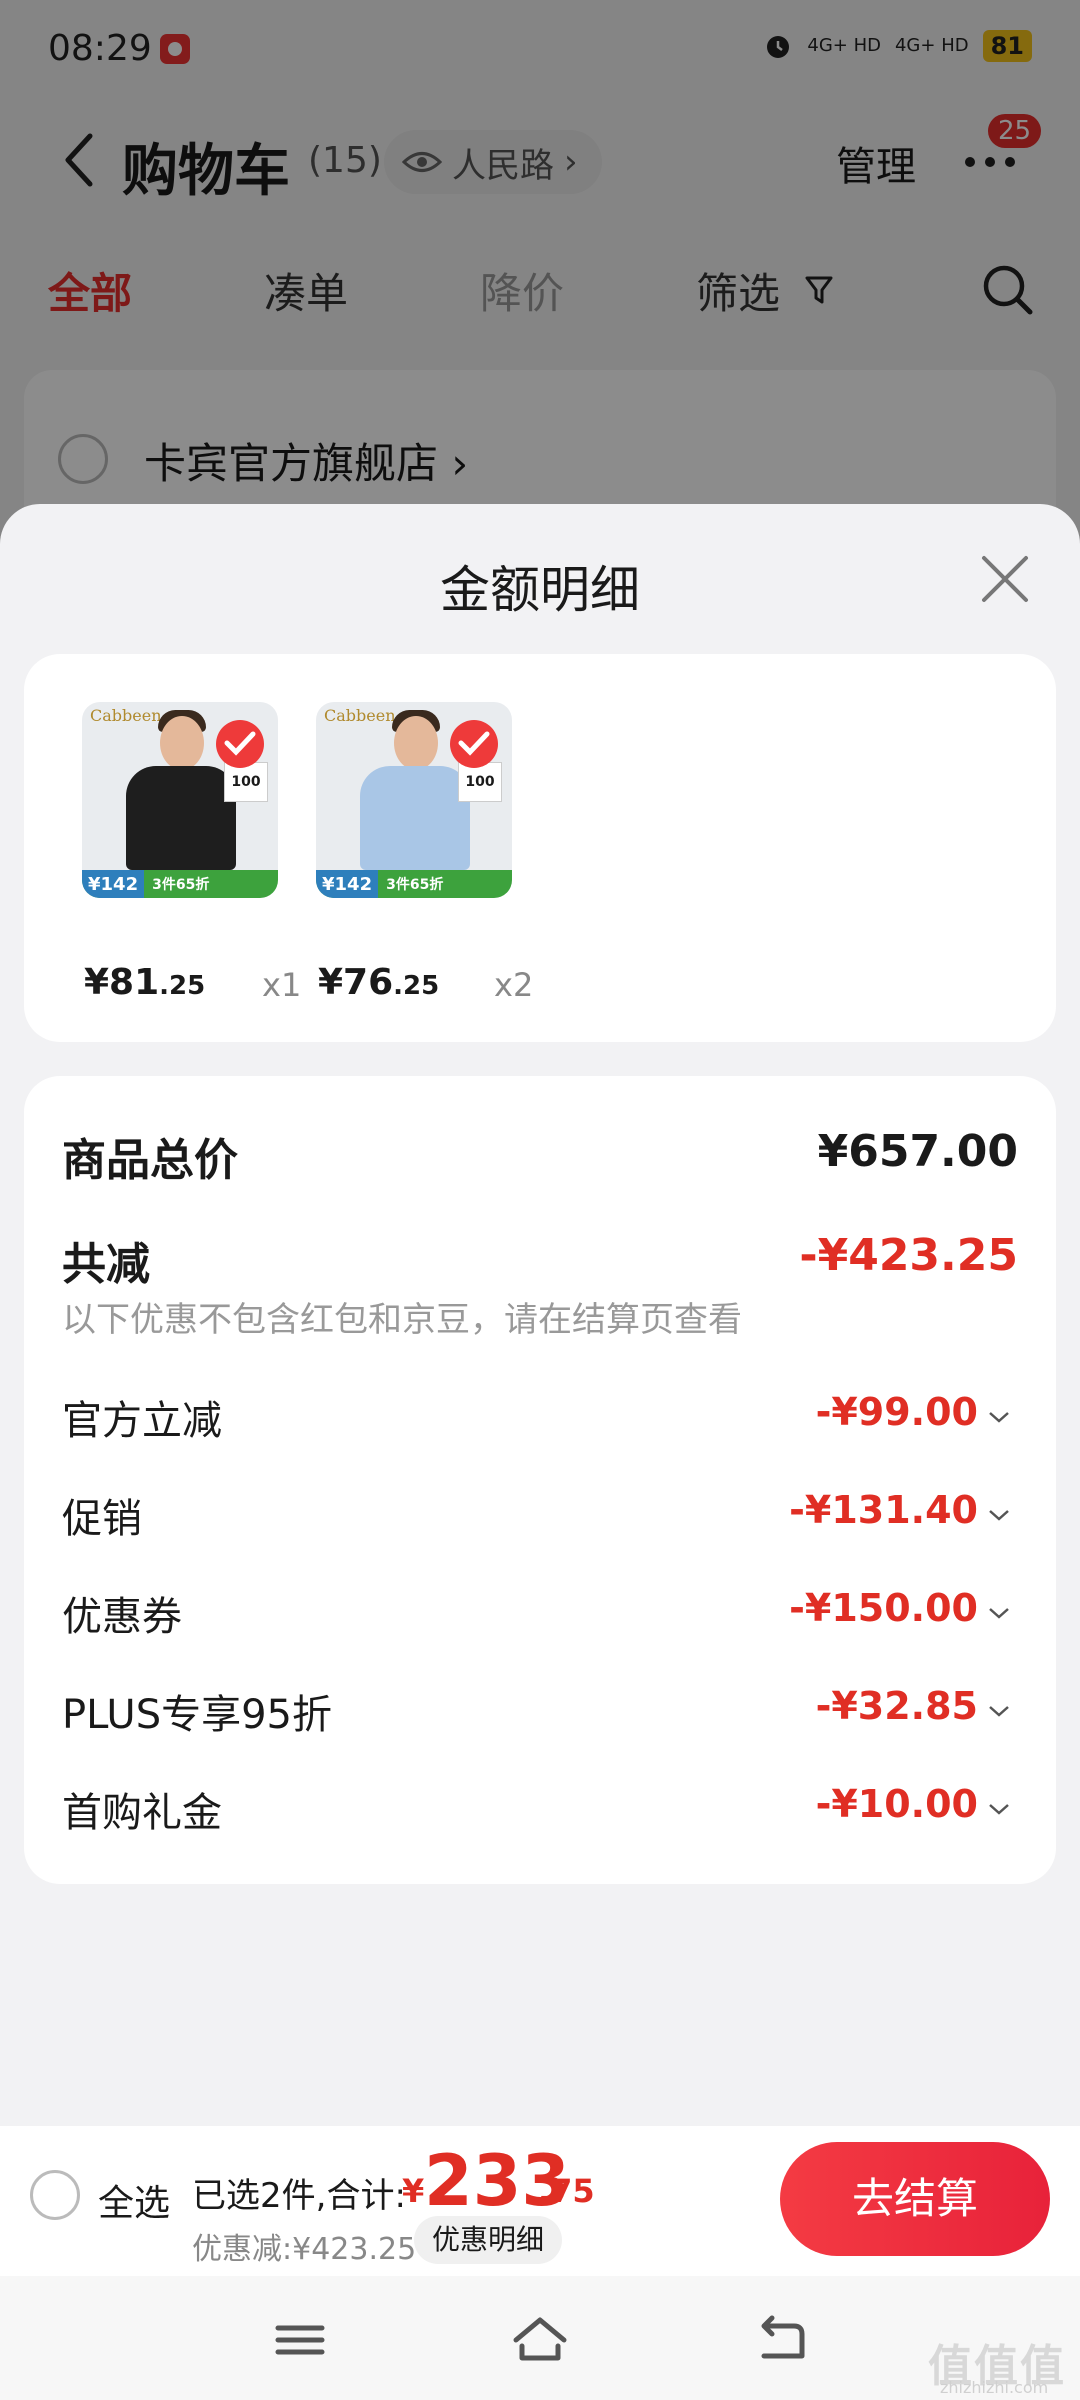 The width and height of the screenshot is (1080, 2400). What do you see at coordinates (300, 2340) in the screenshot?
I see `menu-icon` at bounding box center [300, 2340].